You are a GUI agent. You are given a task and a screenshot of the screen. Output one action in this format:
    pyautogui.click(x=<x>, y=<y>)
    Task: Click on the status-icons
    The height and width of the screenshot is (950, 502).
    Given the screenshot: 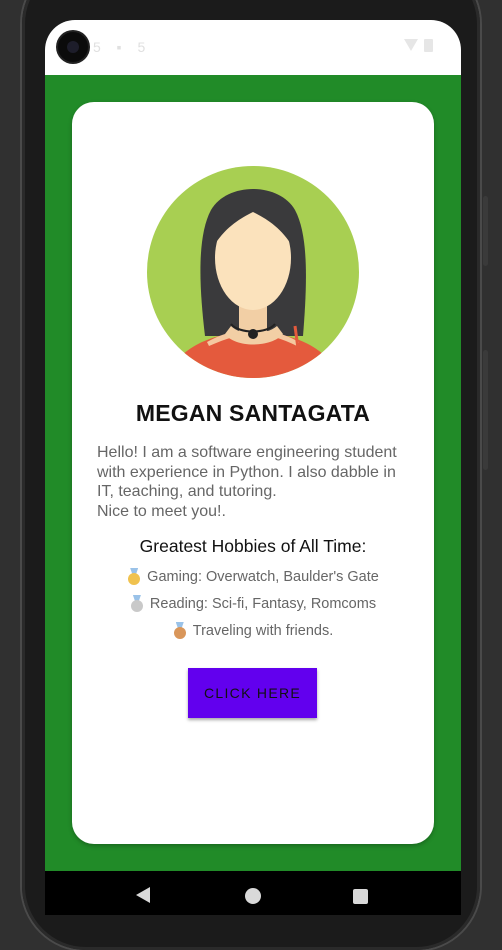 What is the action you would take?
    pyautogui.click(x=418, y=45)
    